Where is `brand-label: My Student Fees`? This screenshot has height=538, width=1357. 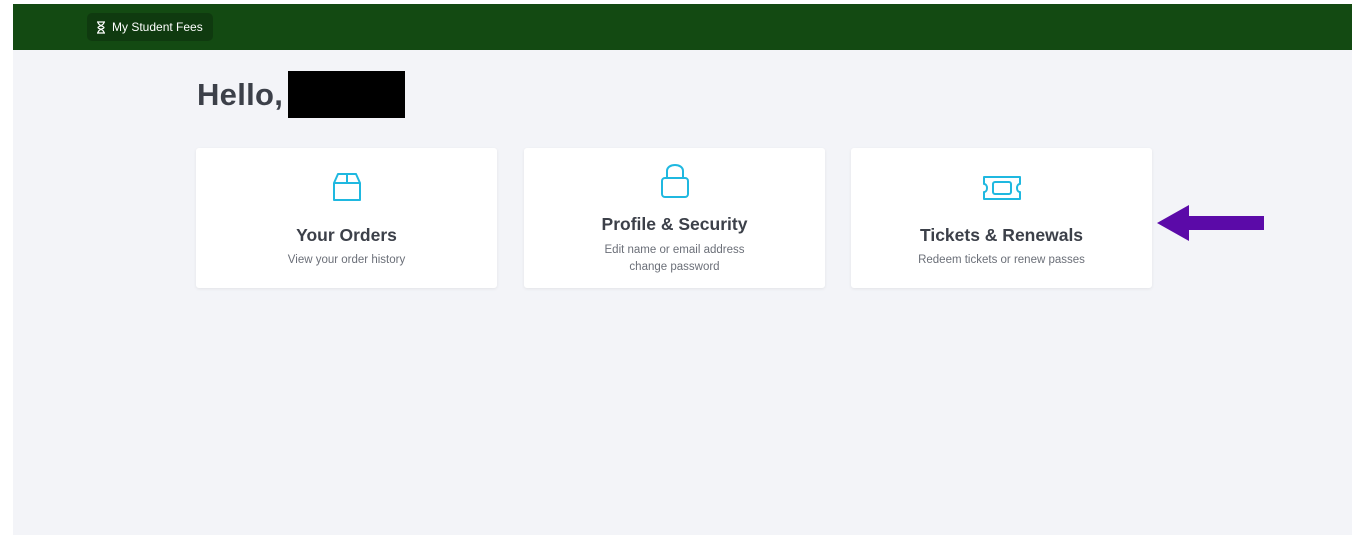 brand-label: My Student Fees is located at coordinates (157, 27).